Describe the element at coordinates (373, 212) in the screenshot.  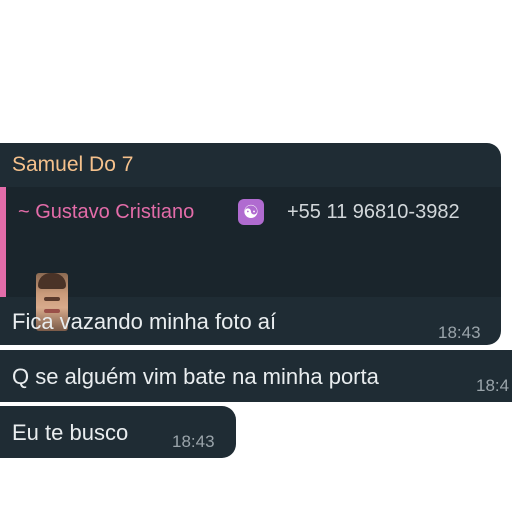
I see `quoted-phone: +55 11 96810-3982` at that location.